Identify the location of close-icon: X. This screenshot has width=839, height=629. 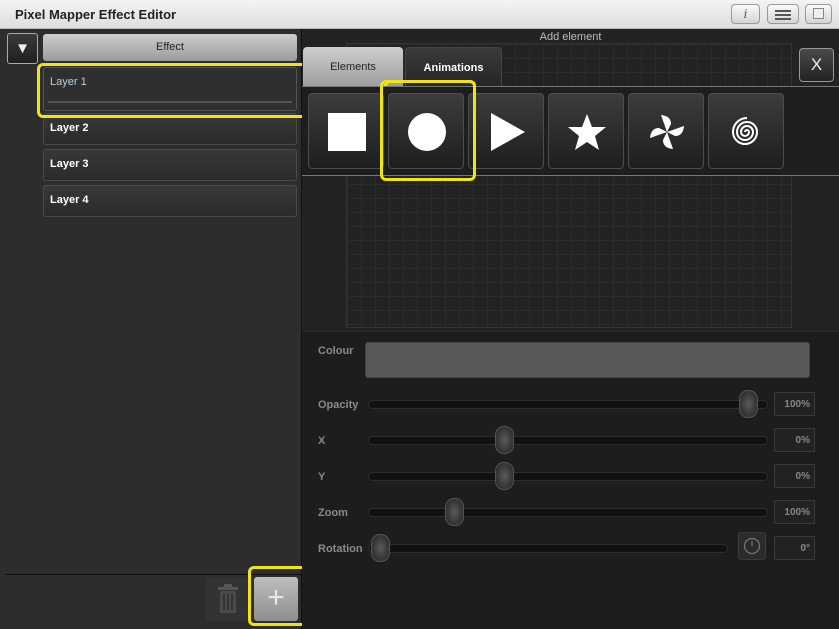
(816, 64).